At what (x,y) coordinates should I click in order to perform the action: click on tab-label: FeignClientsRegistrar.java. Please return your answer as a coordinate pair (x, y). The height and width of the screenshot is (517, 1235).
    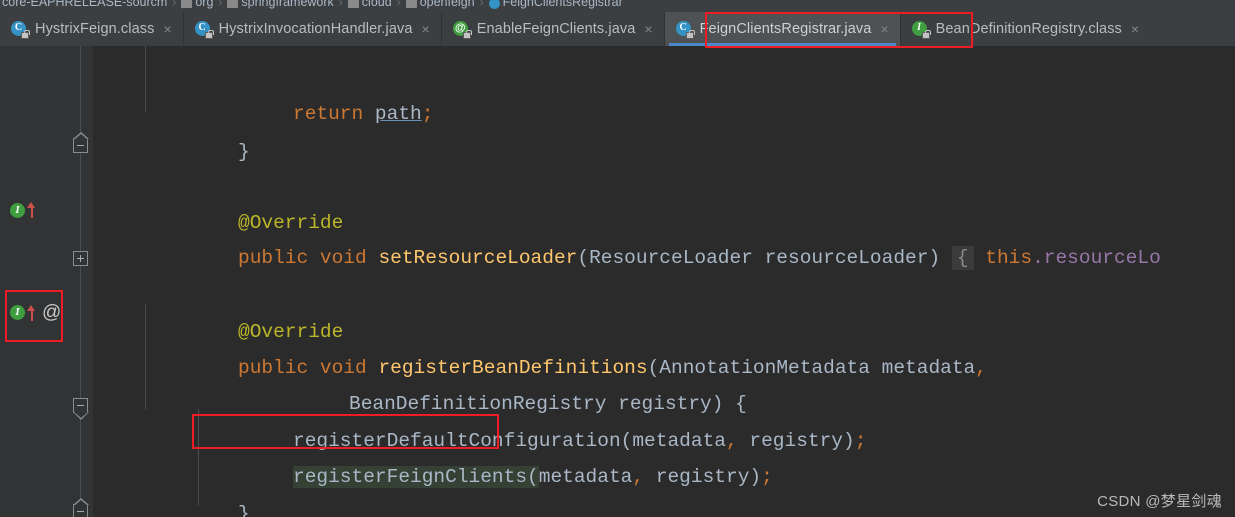
    Looking at the image, I should click on (785, 29).